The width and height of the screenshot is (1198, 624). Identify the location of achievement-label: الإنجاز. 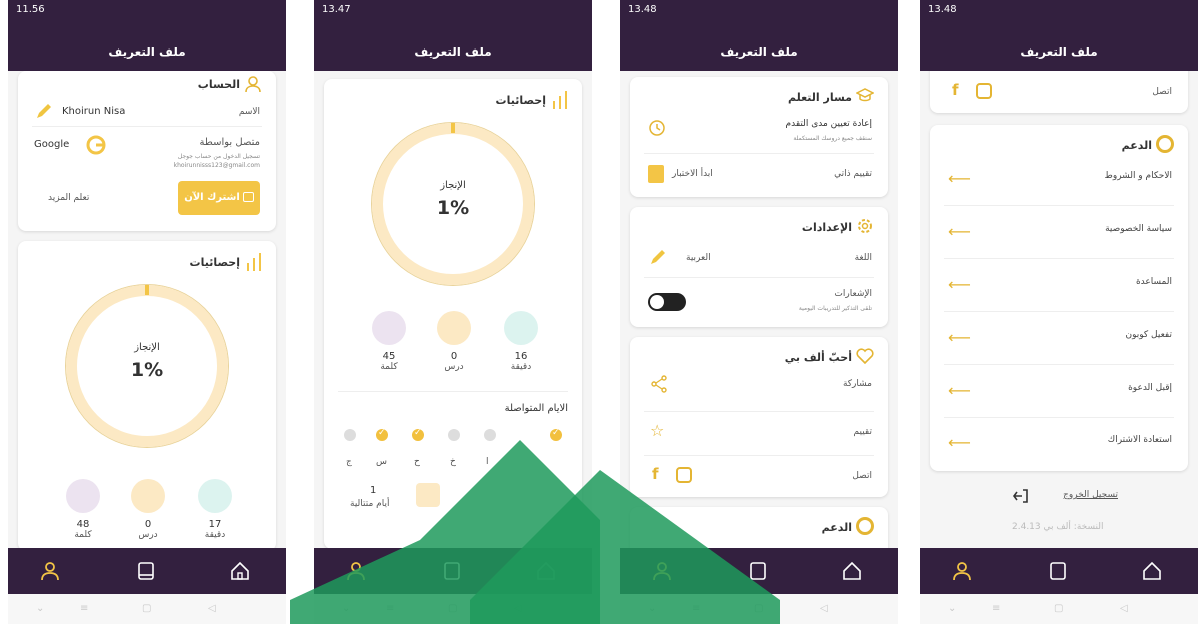
(147, 347).